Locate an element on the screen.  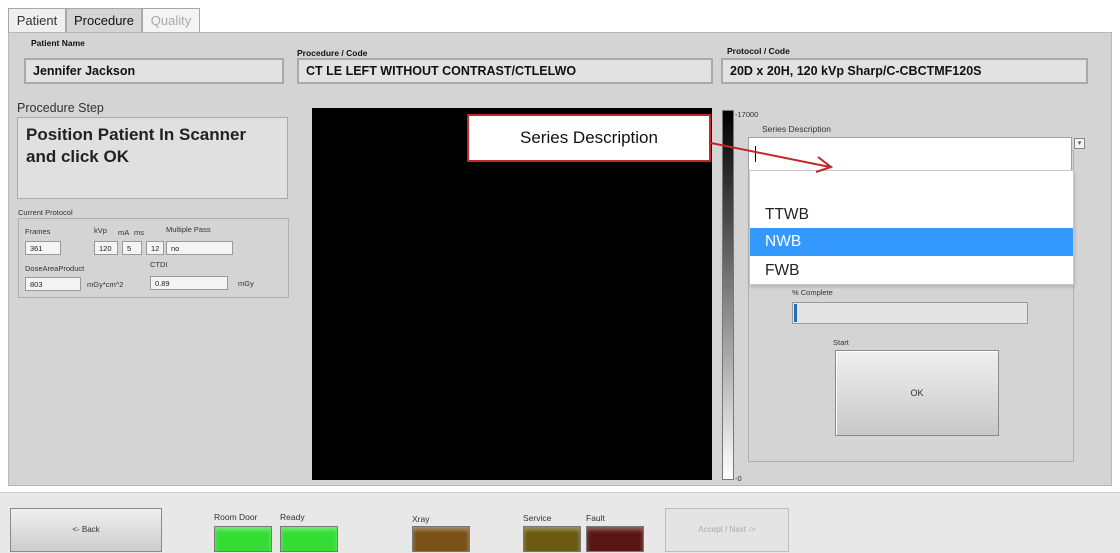
procedure-step-line1: Position Patient In Scanner is located at coordinates (136, 134).